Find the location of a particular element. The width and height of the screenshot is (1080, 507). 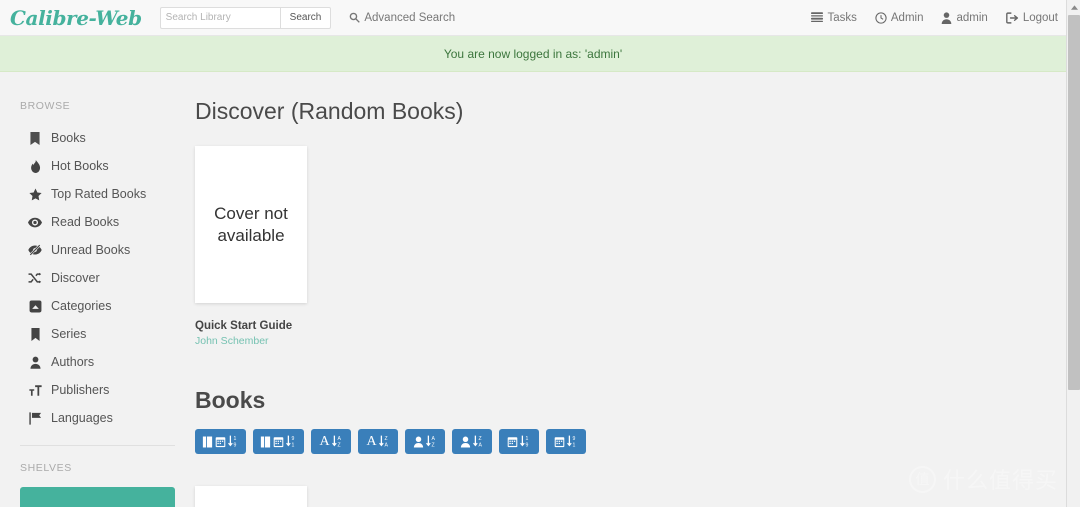

brand-logo: Calibre-Web is located at coordinates (76, 18).